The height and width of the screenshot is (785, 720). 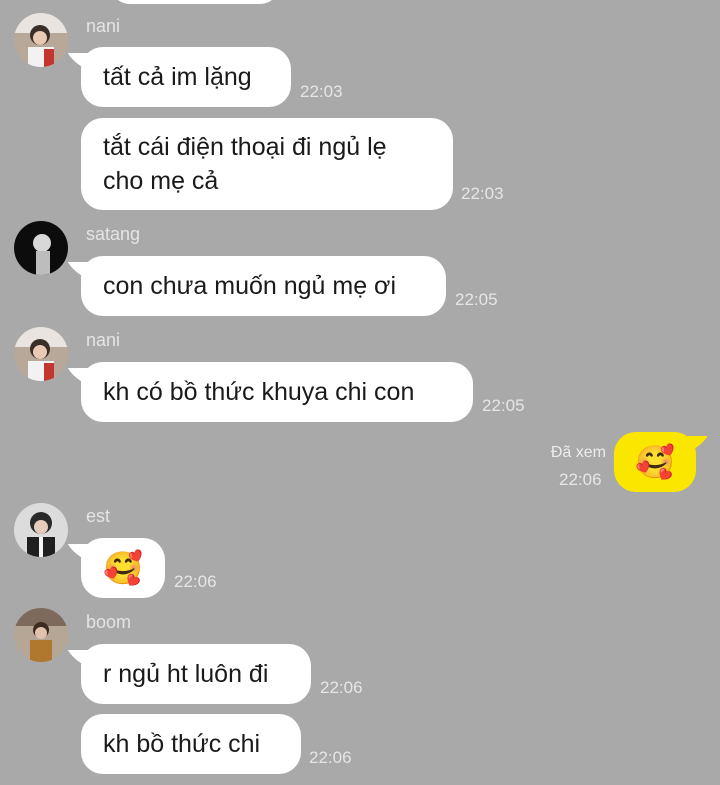 What do you see at coordinates (109, 622) in the screenshot?
I see `sender-name: boom` at bounding box center [109, 622].